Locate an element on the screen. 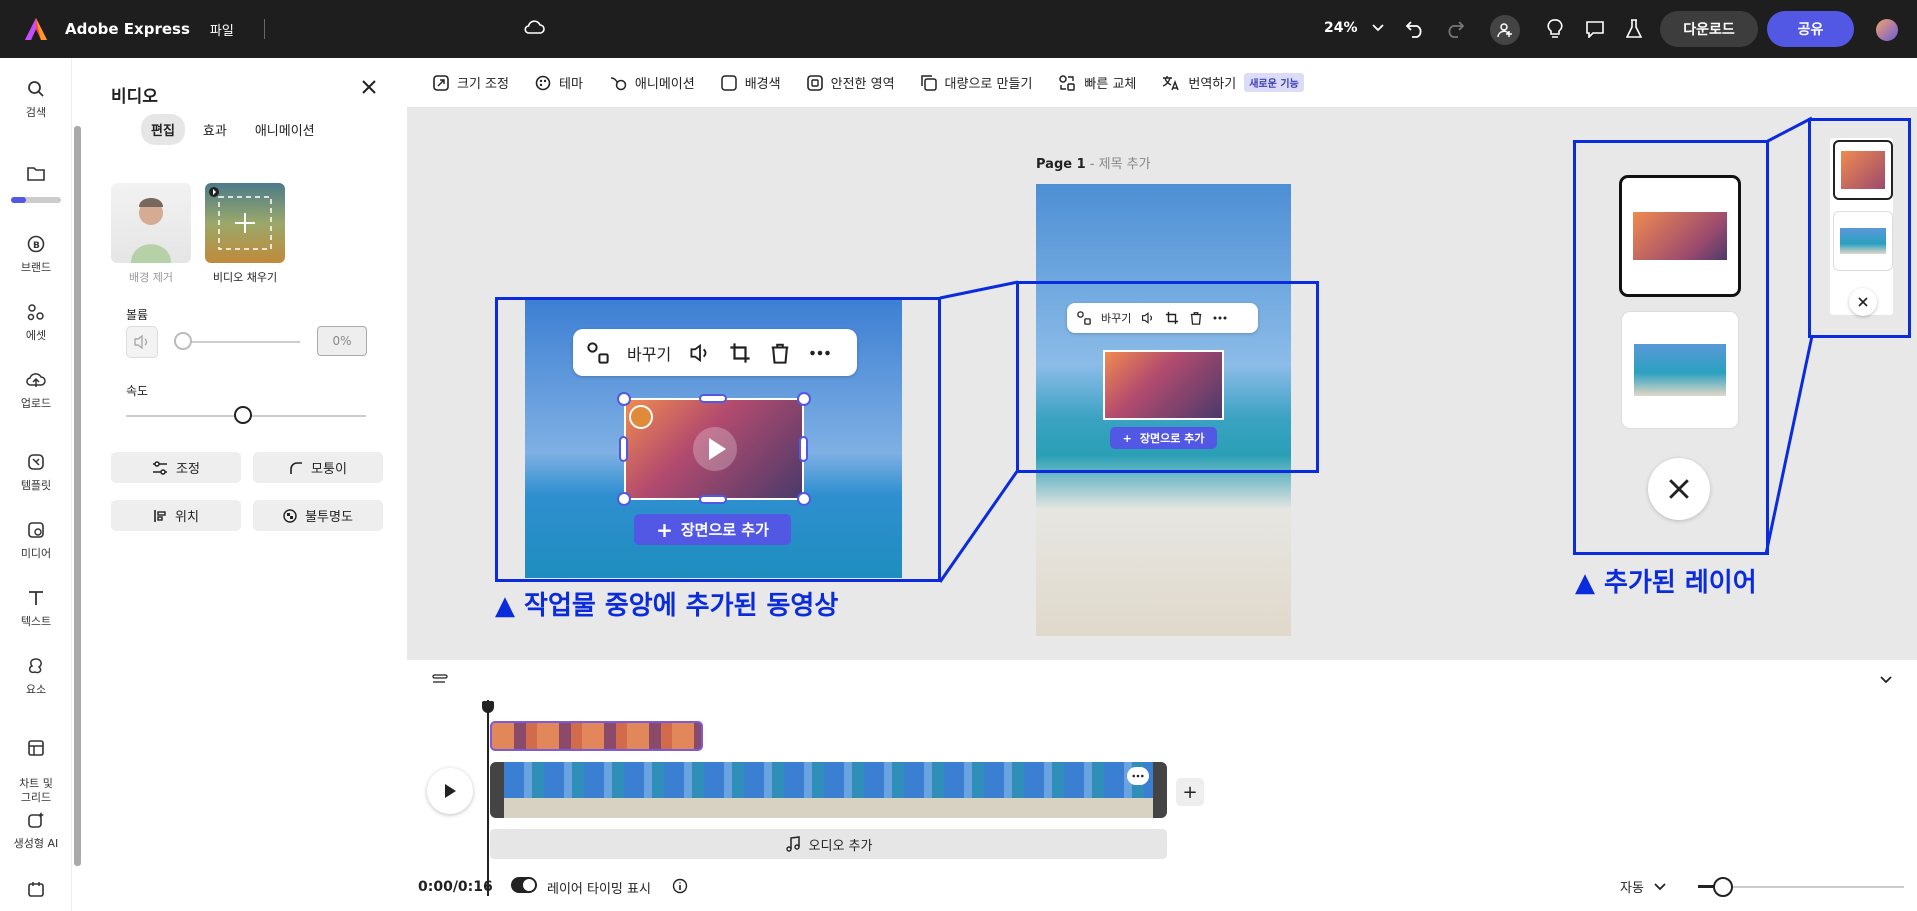 Image resolution: width=1917 pixels, height=911 pixels. trash-icon is located at coordinates (780, 353).